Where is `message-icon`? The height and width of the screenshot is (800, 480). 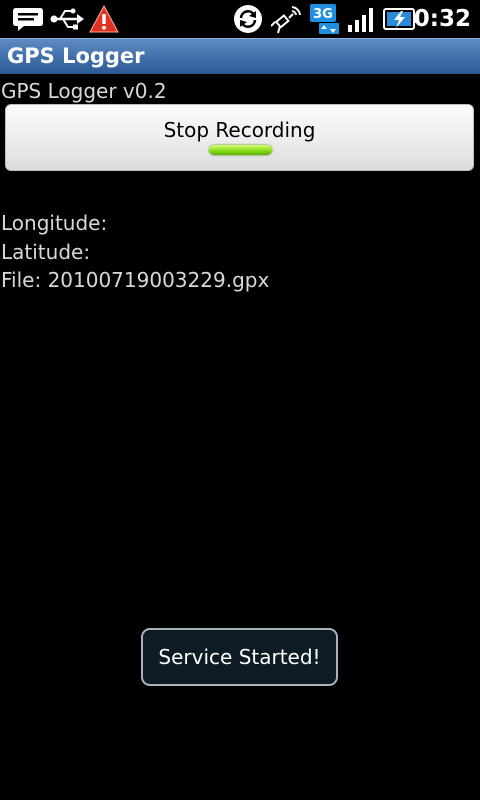 message-icon is located at coordinates (28, 19).